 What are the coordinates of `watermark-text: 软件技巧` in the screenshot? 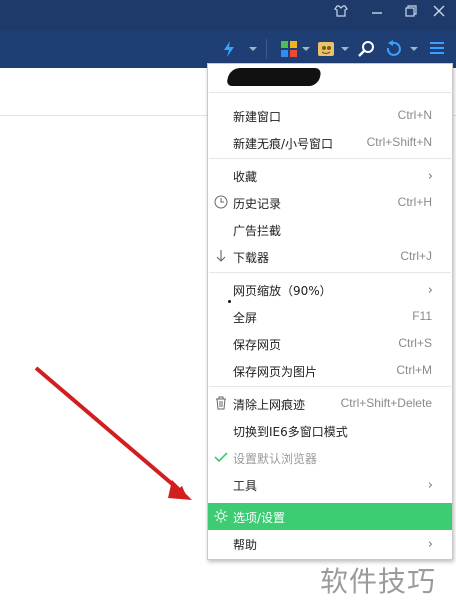 It's located at (378, 581).